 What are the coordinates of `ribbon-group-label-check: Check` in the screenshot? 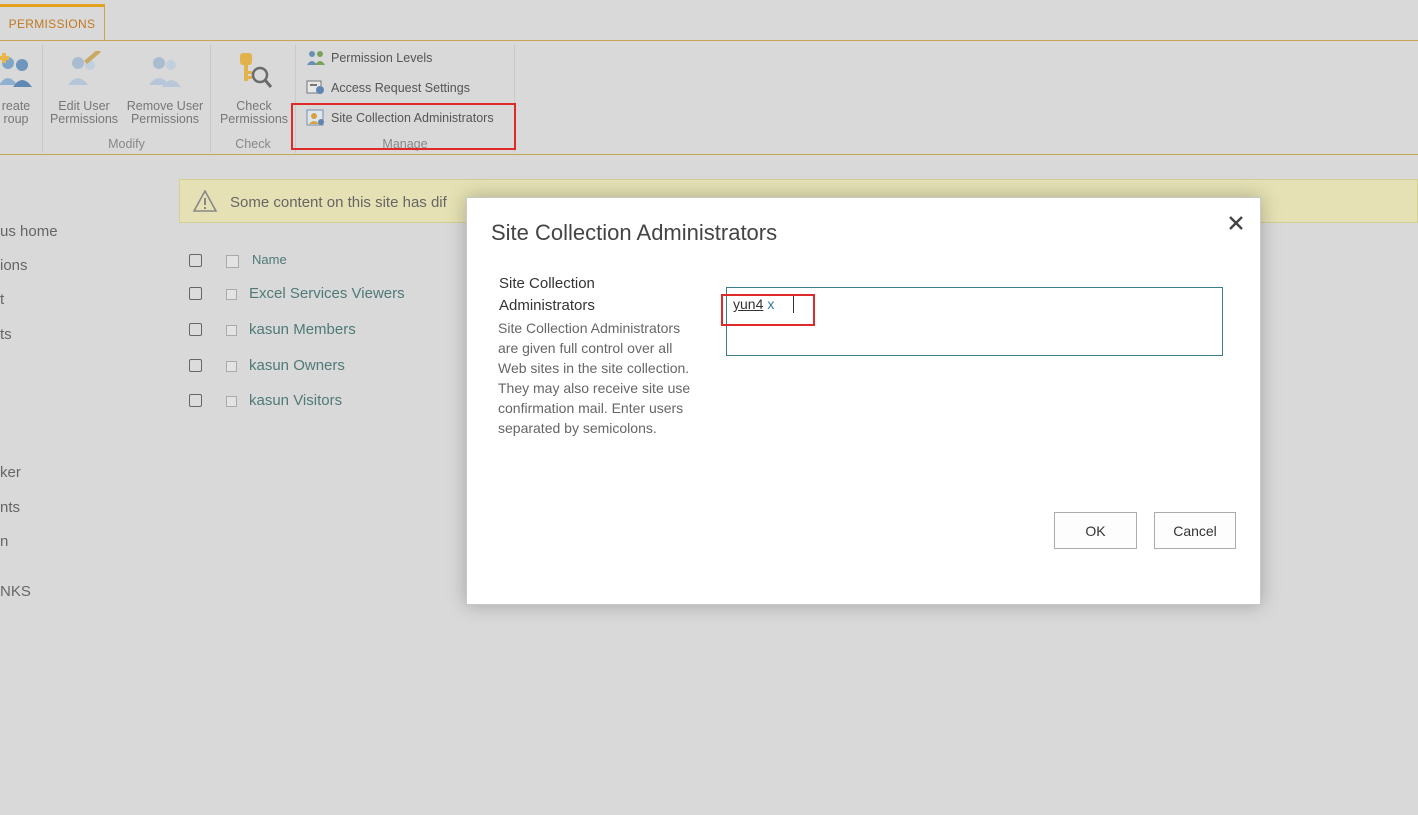 It's located at (253, 144).